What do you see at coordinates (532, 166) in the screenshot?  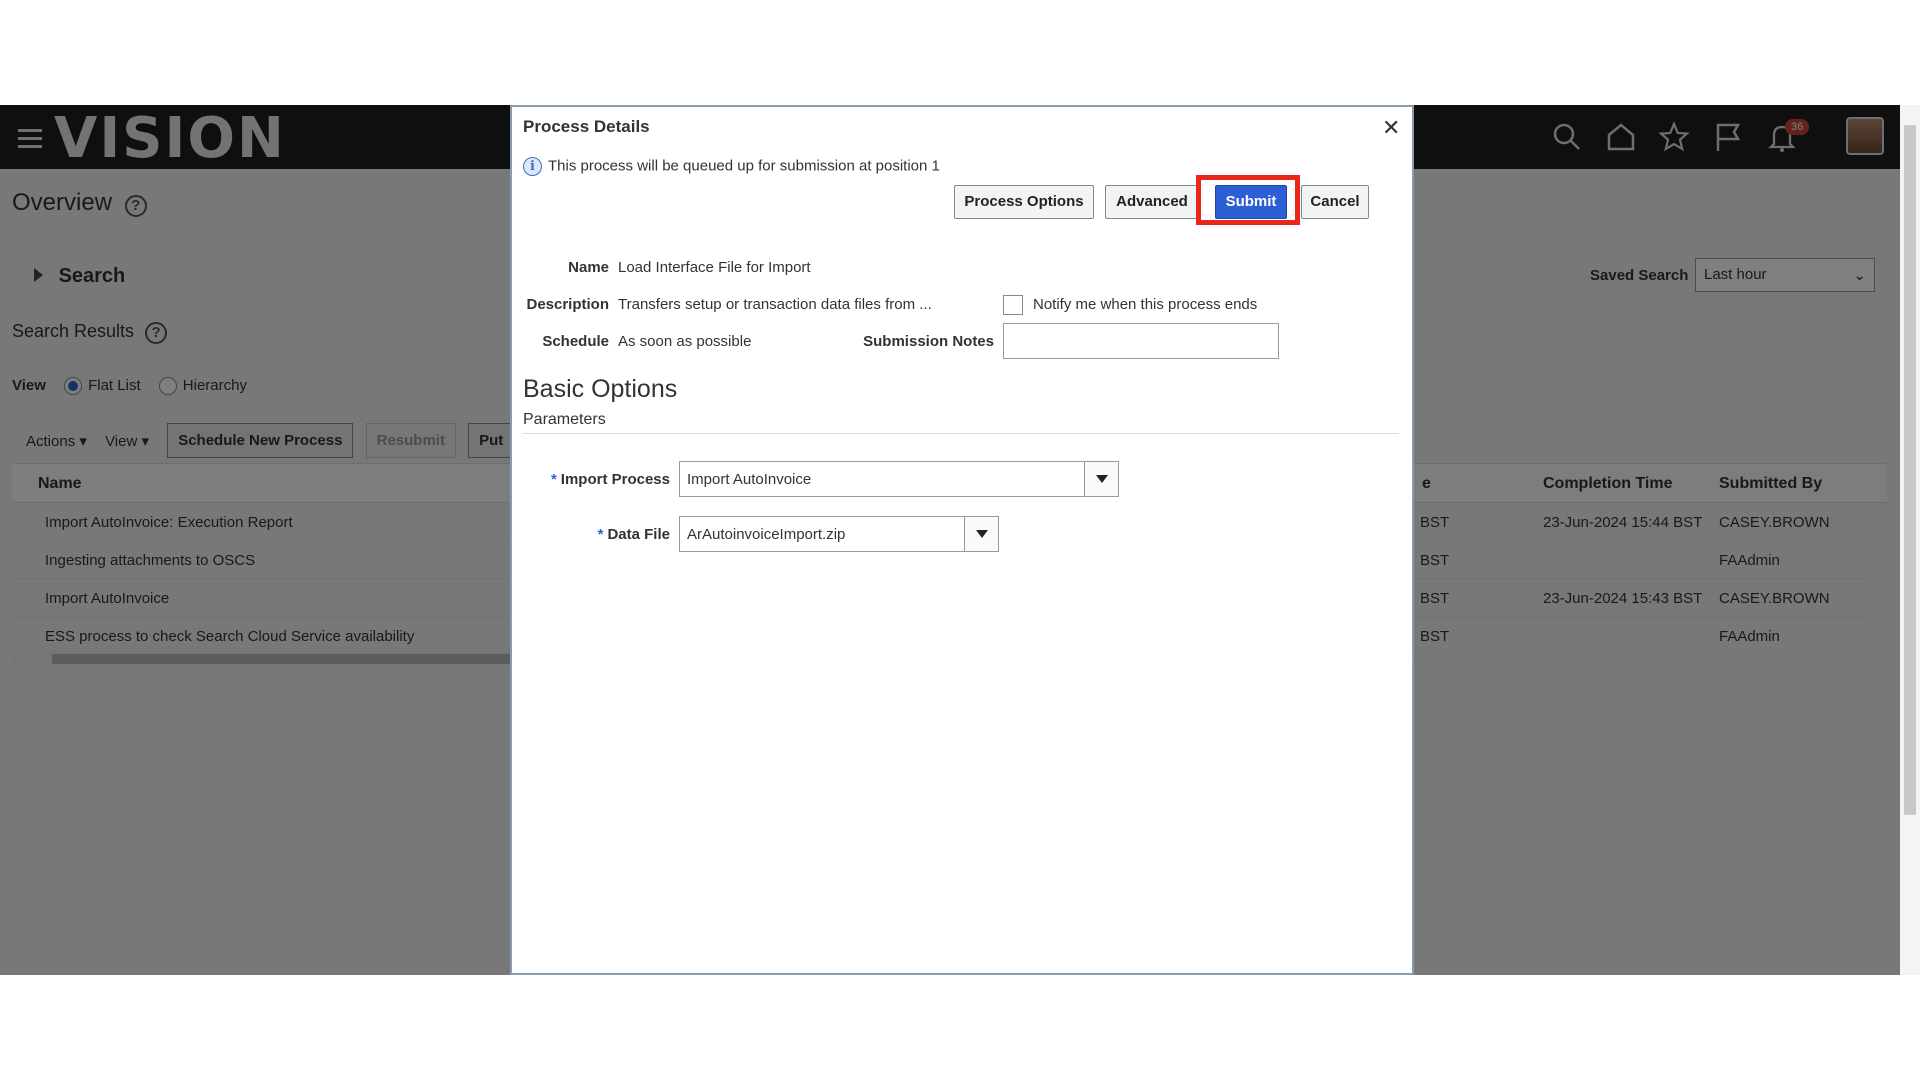 I see `info-icon: i` at bounding box center [532, 166].